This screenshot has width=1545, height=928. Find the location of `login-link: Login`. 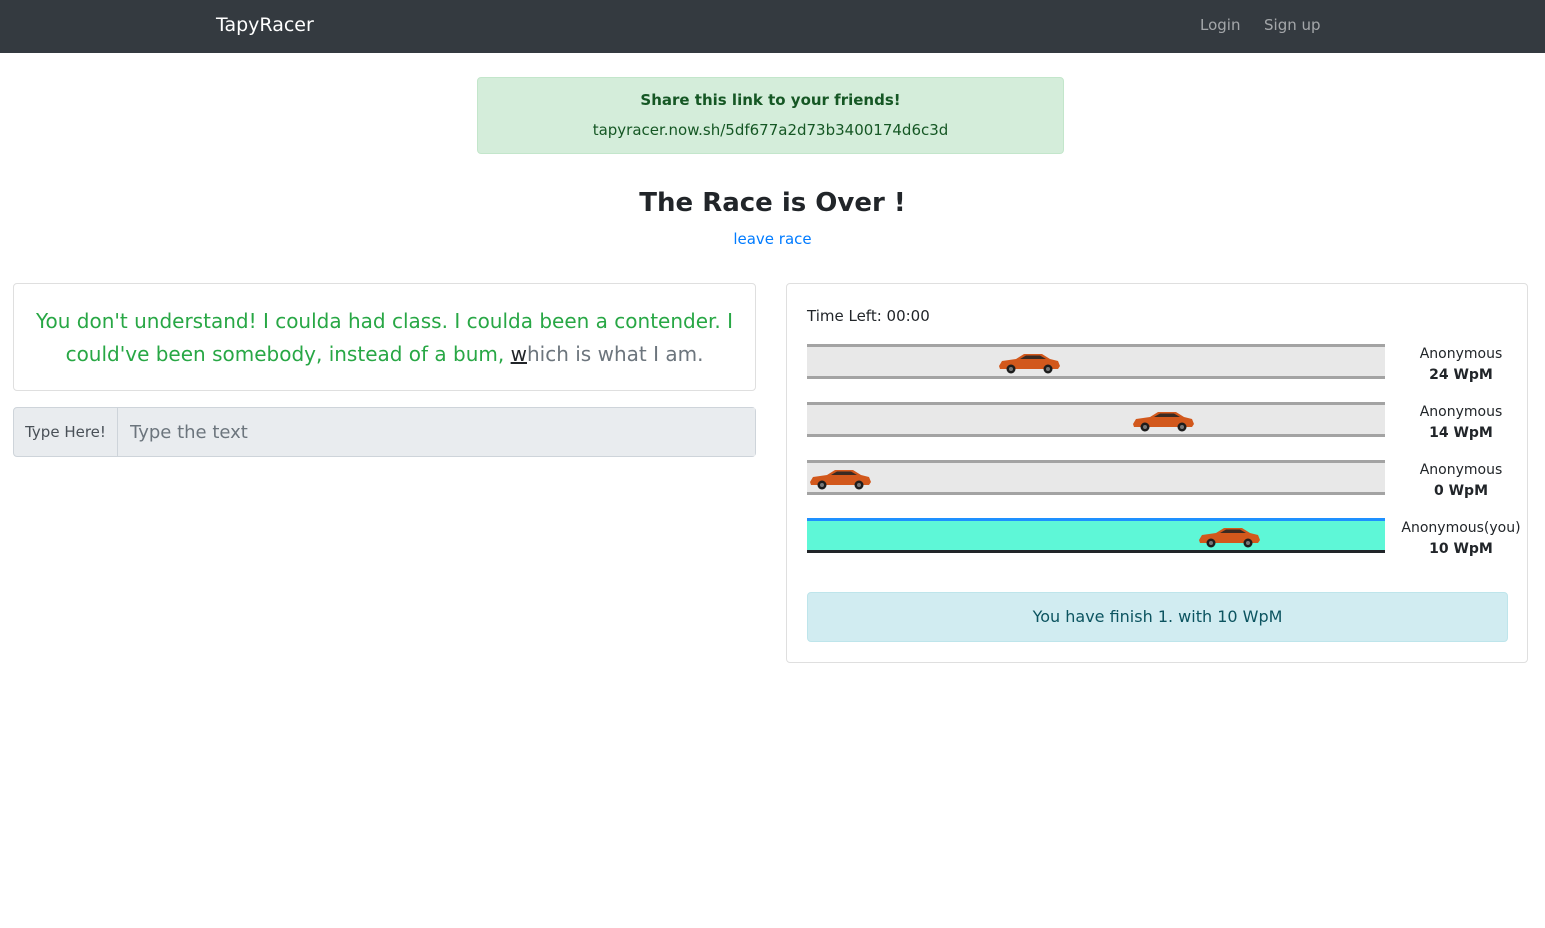

login-link: Login is located at coordinates (1220, 25).